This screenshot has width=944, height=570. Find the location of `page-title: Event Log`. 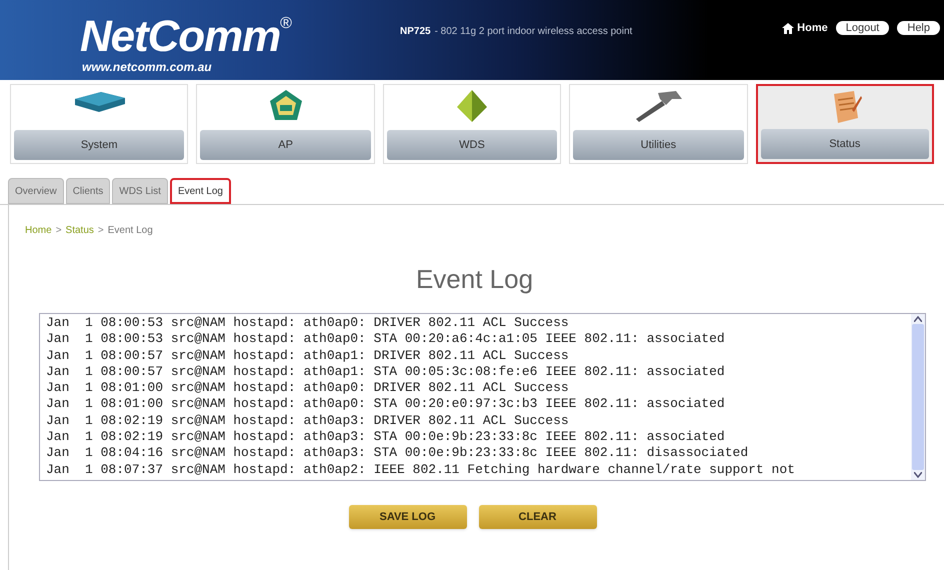

page-title: Event Log is located at coordinates (474, 279).